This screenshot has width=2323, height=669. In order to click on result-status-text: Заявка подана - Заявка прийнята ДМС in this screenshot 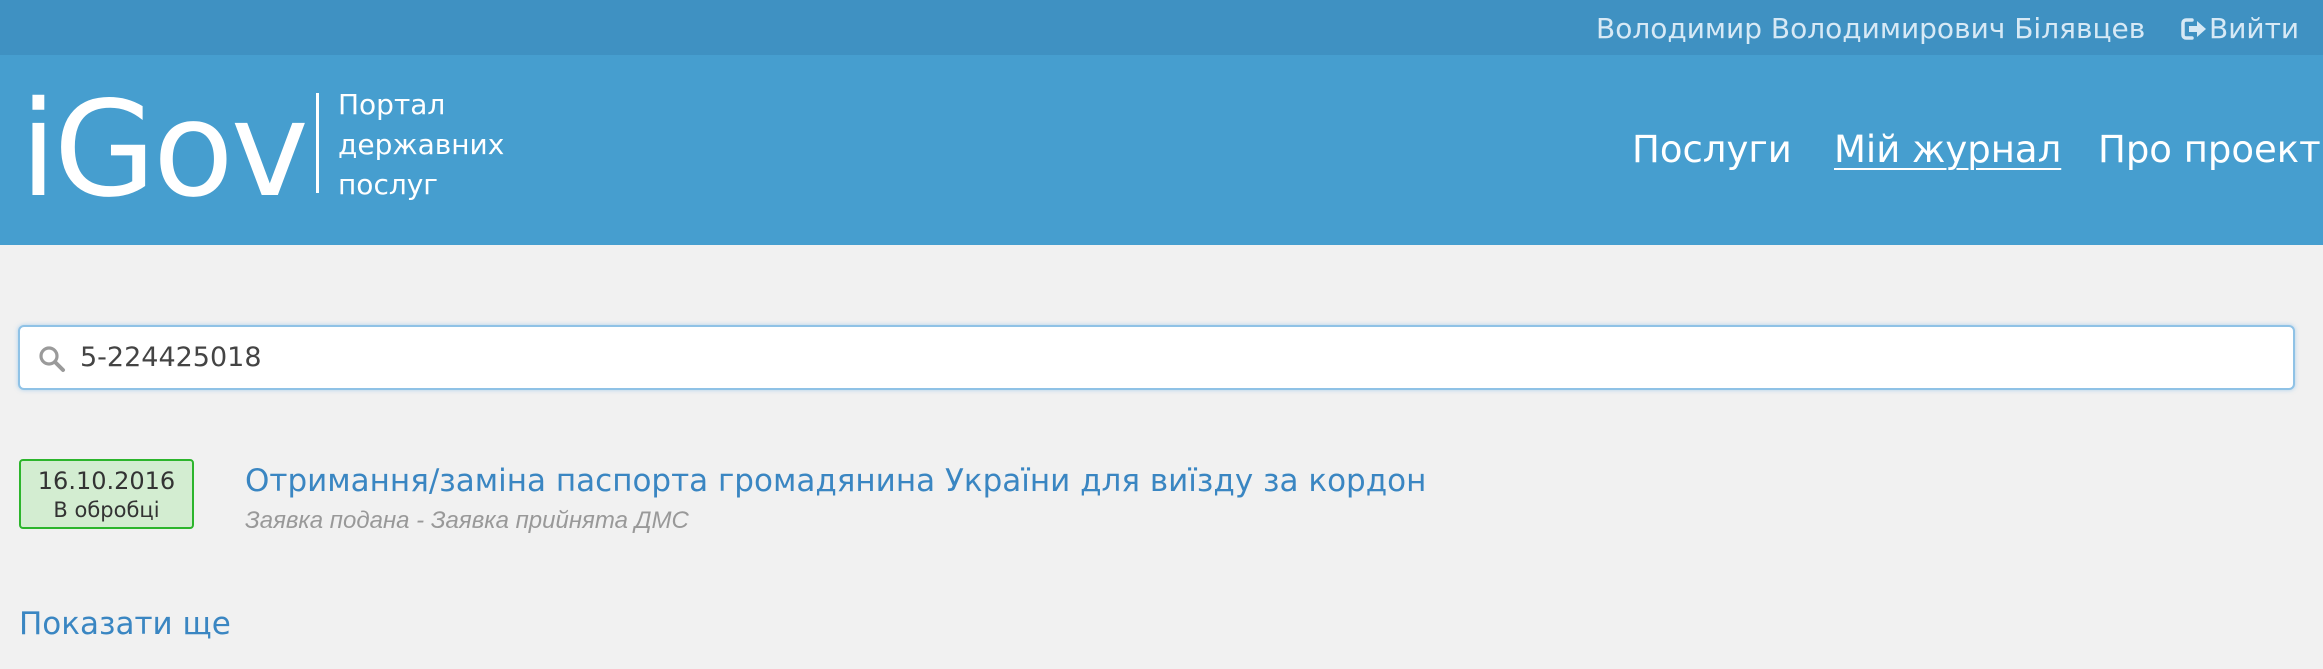, I will do `click(467, 520)`.